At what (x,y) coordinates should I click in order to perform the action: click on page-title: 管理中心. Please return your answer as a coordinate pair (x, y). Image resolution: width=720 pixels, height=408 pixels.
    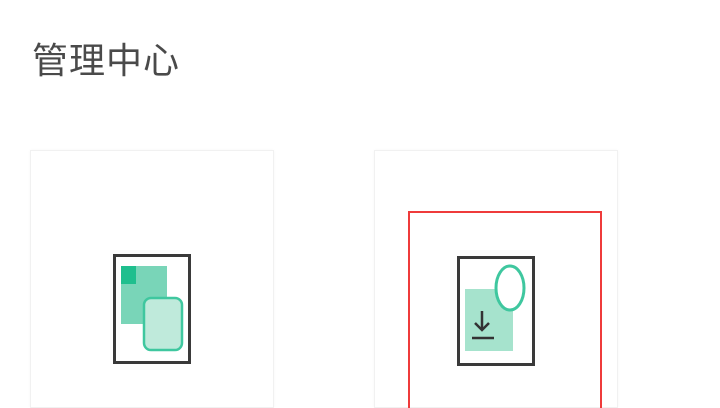
    Looking at the image, I should click on (106, 61).